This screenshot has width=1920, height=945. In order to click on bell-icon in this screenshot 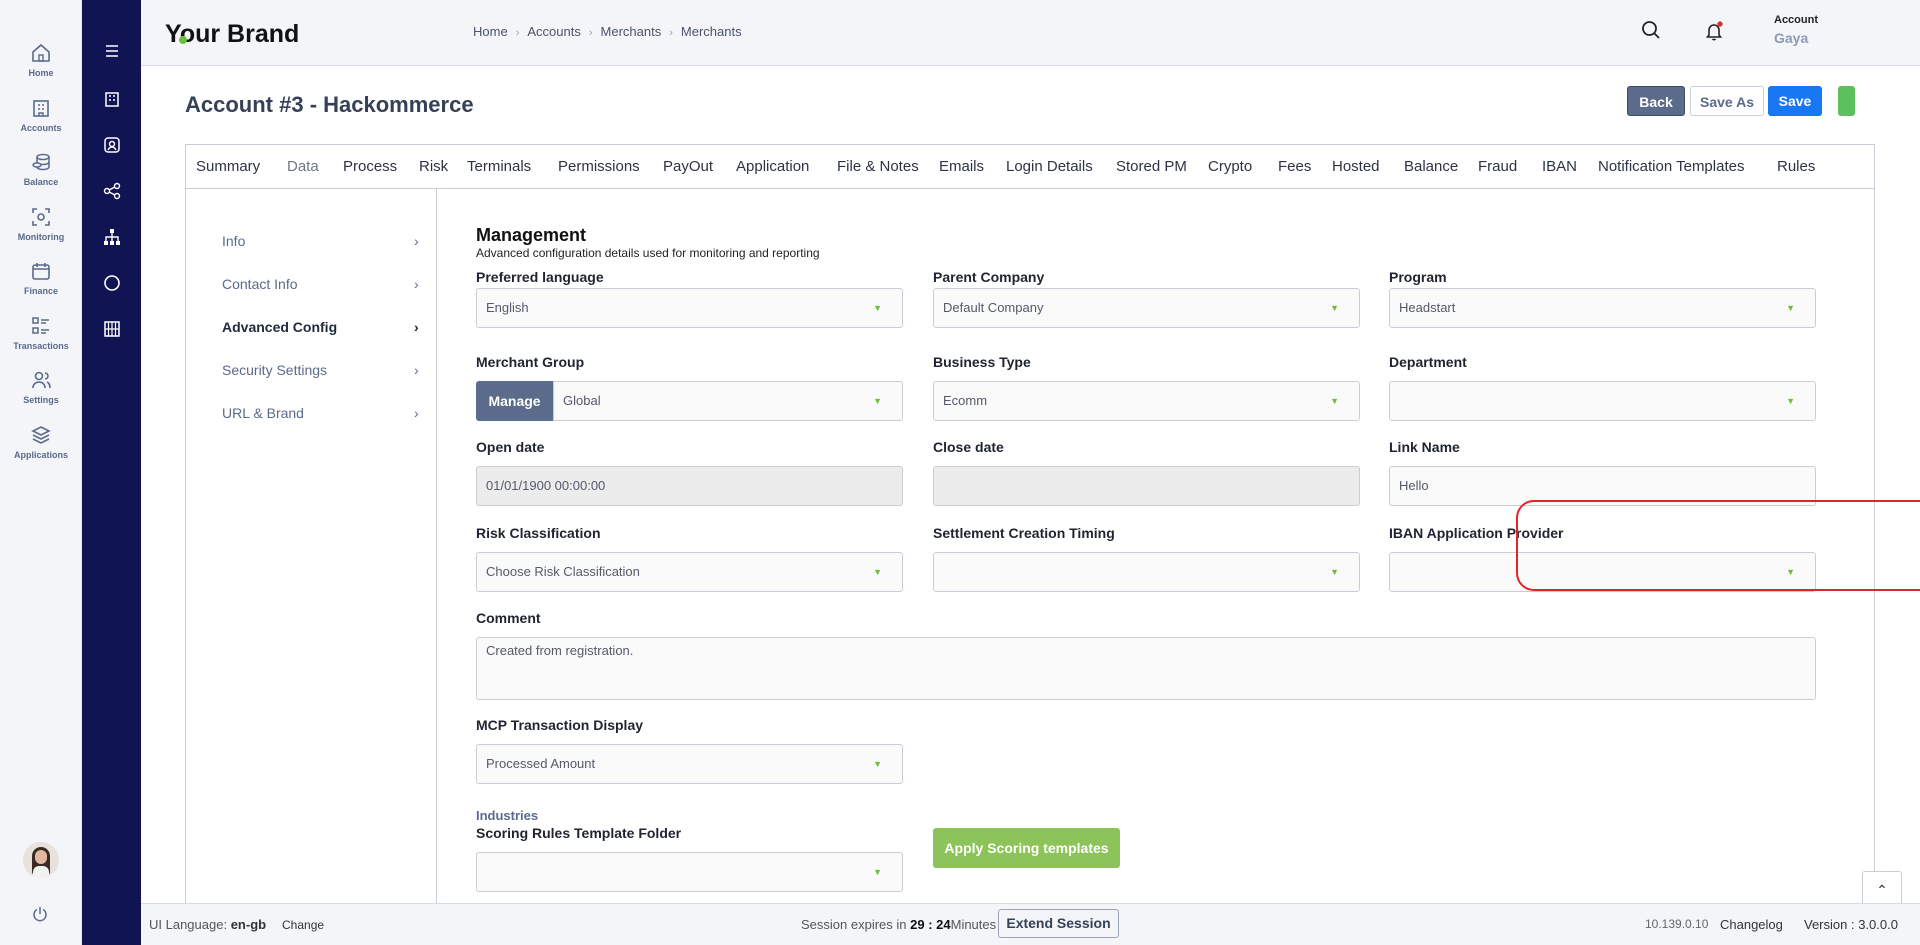, I will do `click(1715, 33)`.